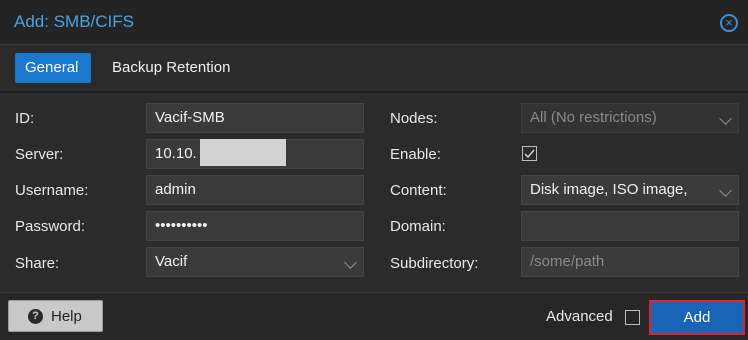  I want to click on nodes-select: All (No restrictions), so click(630, 118).